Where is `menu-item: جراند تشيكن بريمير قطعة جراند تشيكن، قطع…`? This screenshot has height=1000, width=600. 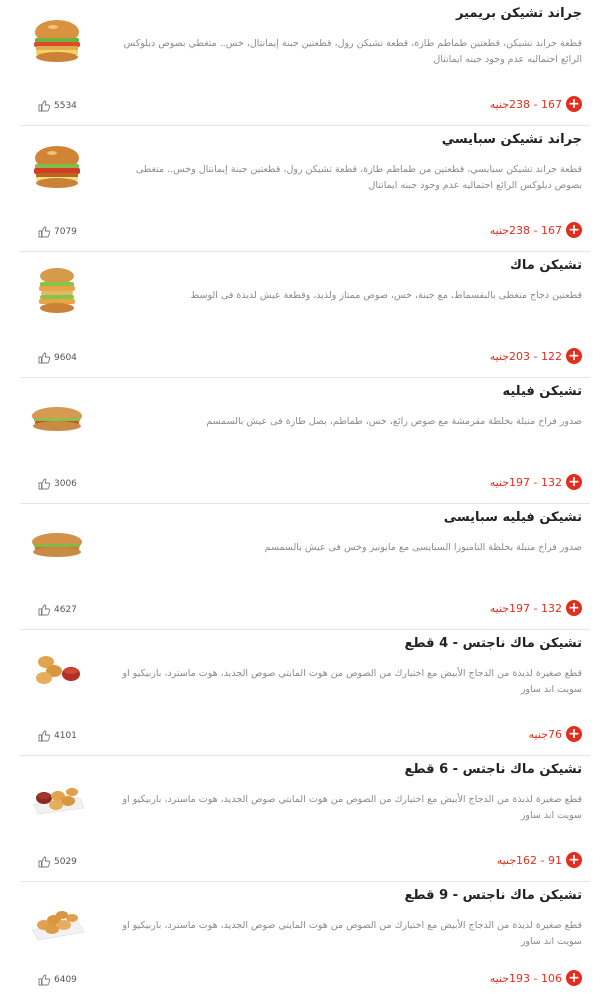
menu-item: جراند تشيكن بريمير قطعة جراند تشيكن، قطع… is located at coordinates (305, 63).